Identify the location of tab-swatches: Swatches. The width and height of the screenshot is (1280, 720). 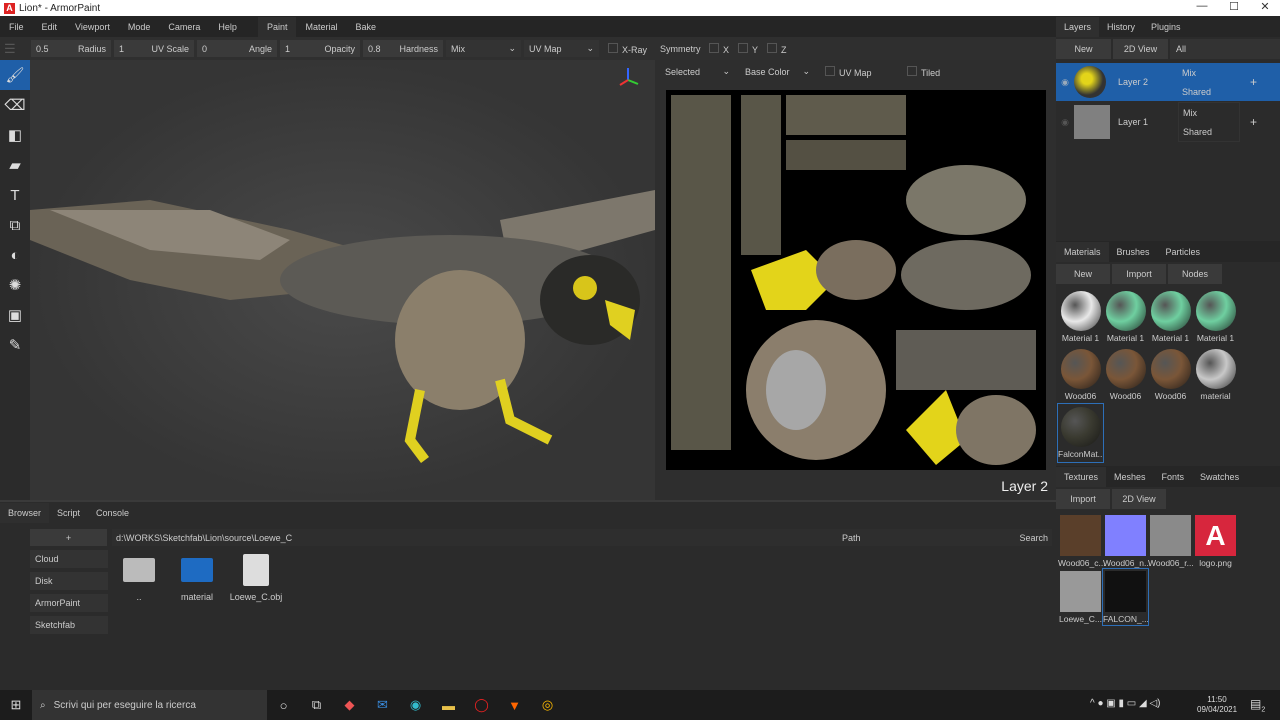
(1219, 477).